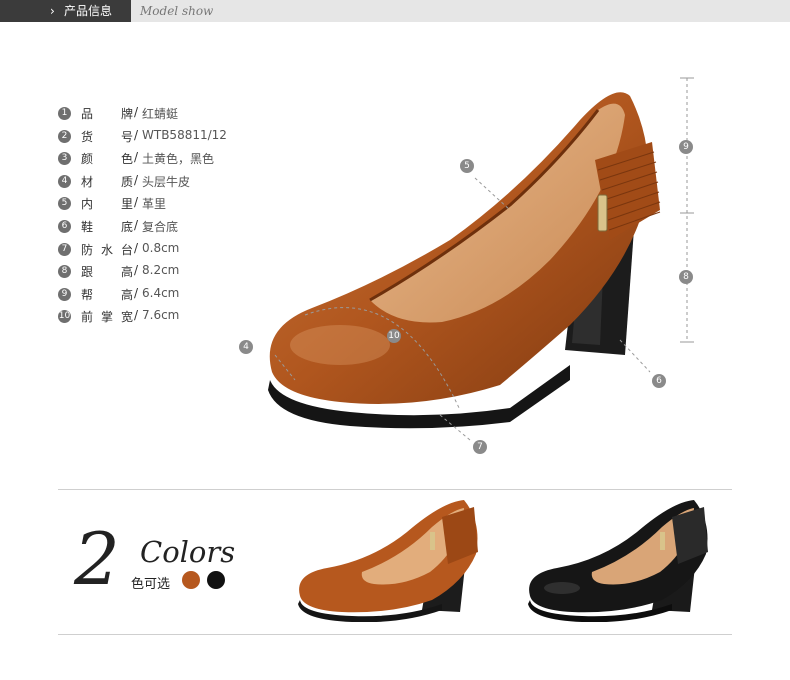 The height and width of the screenshot is (680, 790). What do you see at coordinates (188, 552) in the screenshot?
I see `colors-heading: Colors` at bounding box center [188, 552].